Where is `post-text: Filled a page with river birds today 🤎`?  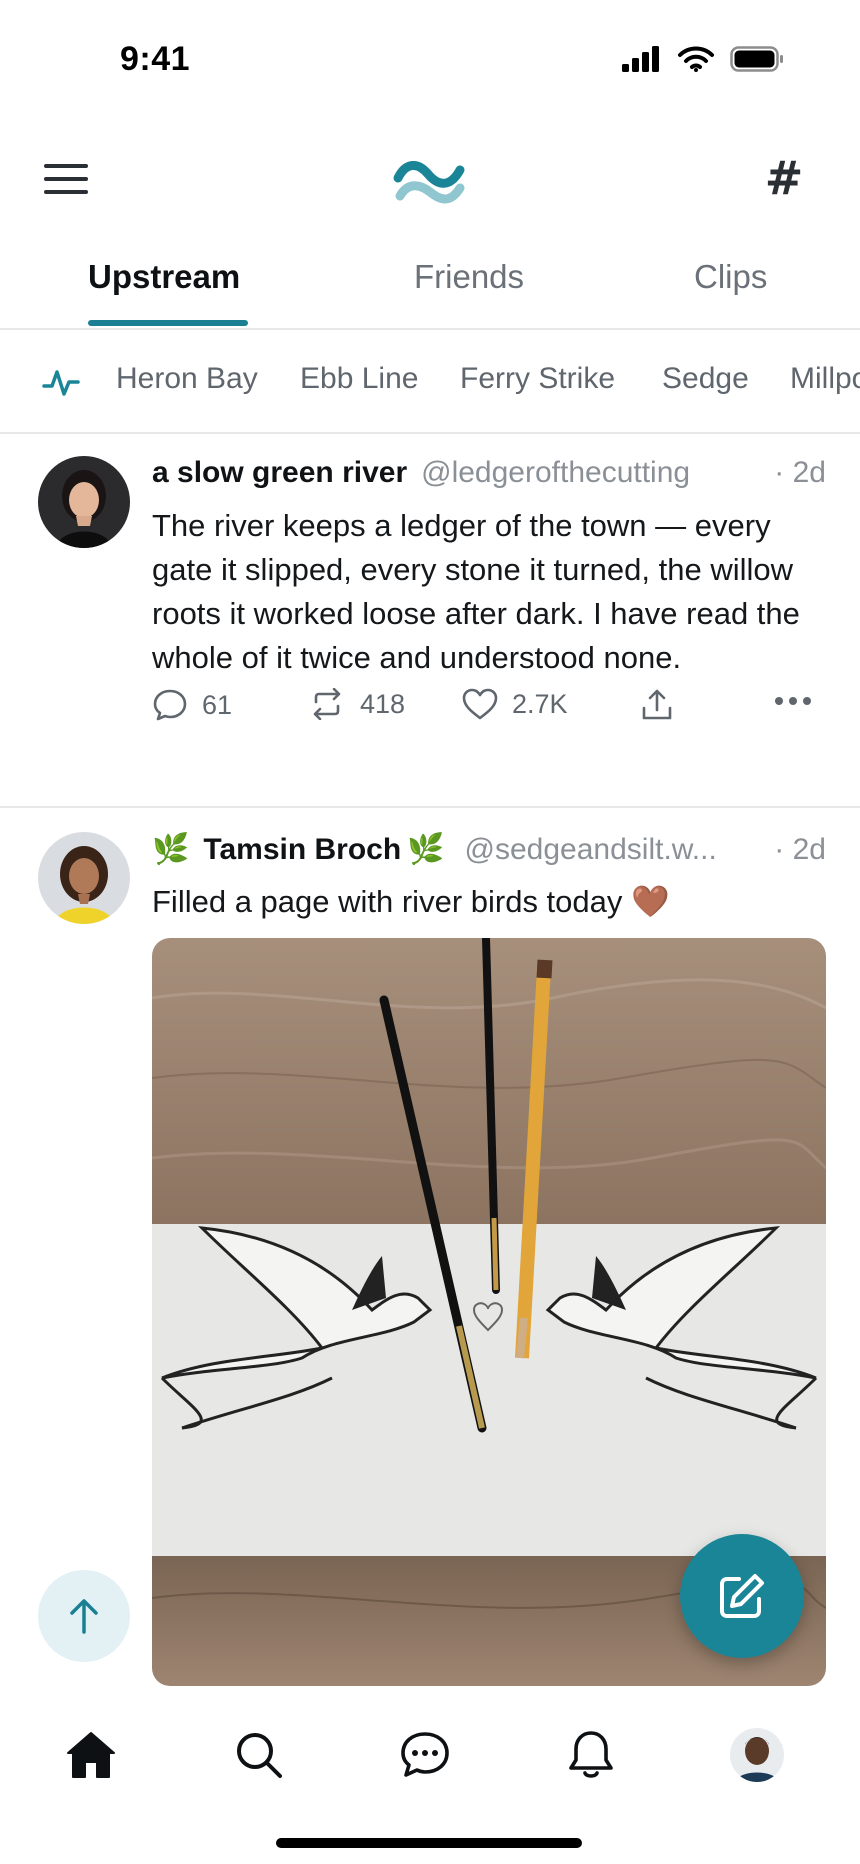
post-text: Filled a page with river birds today 🤎 is located at coordinates (411, 901).